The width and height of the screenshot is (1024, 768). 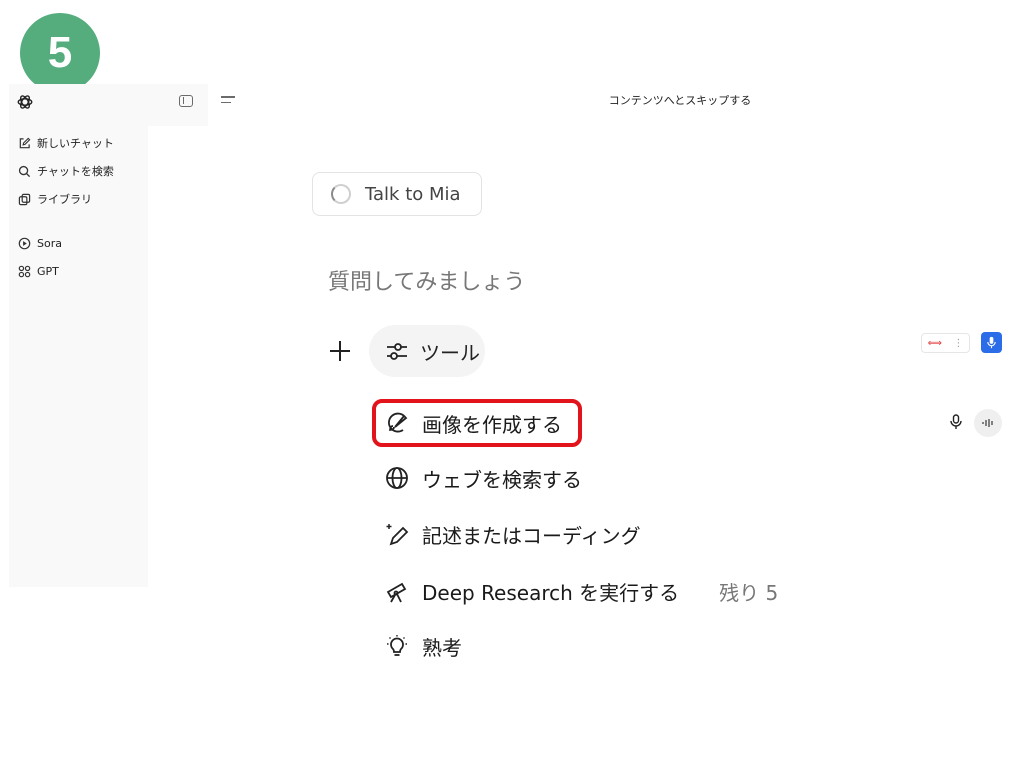 I want to click on voice-mode-button, so click(x=988, y=423).